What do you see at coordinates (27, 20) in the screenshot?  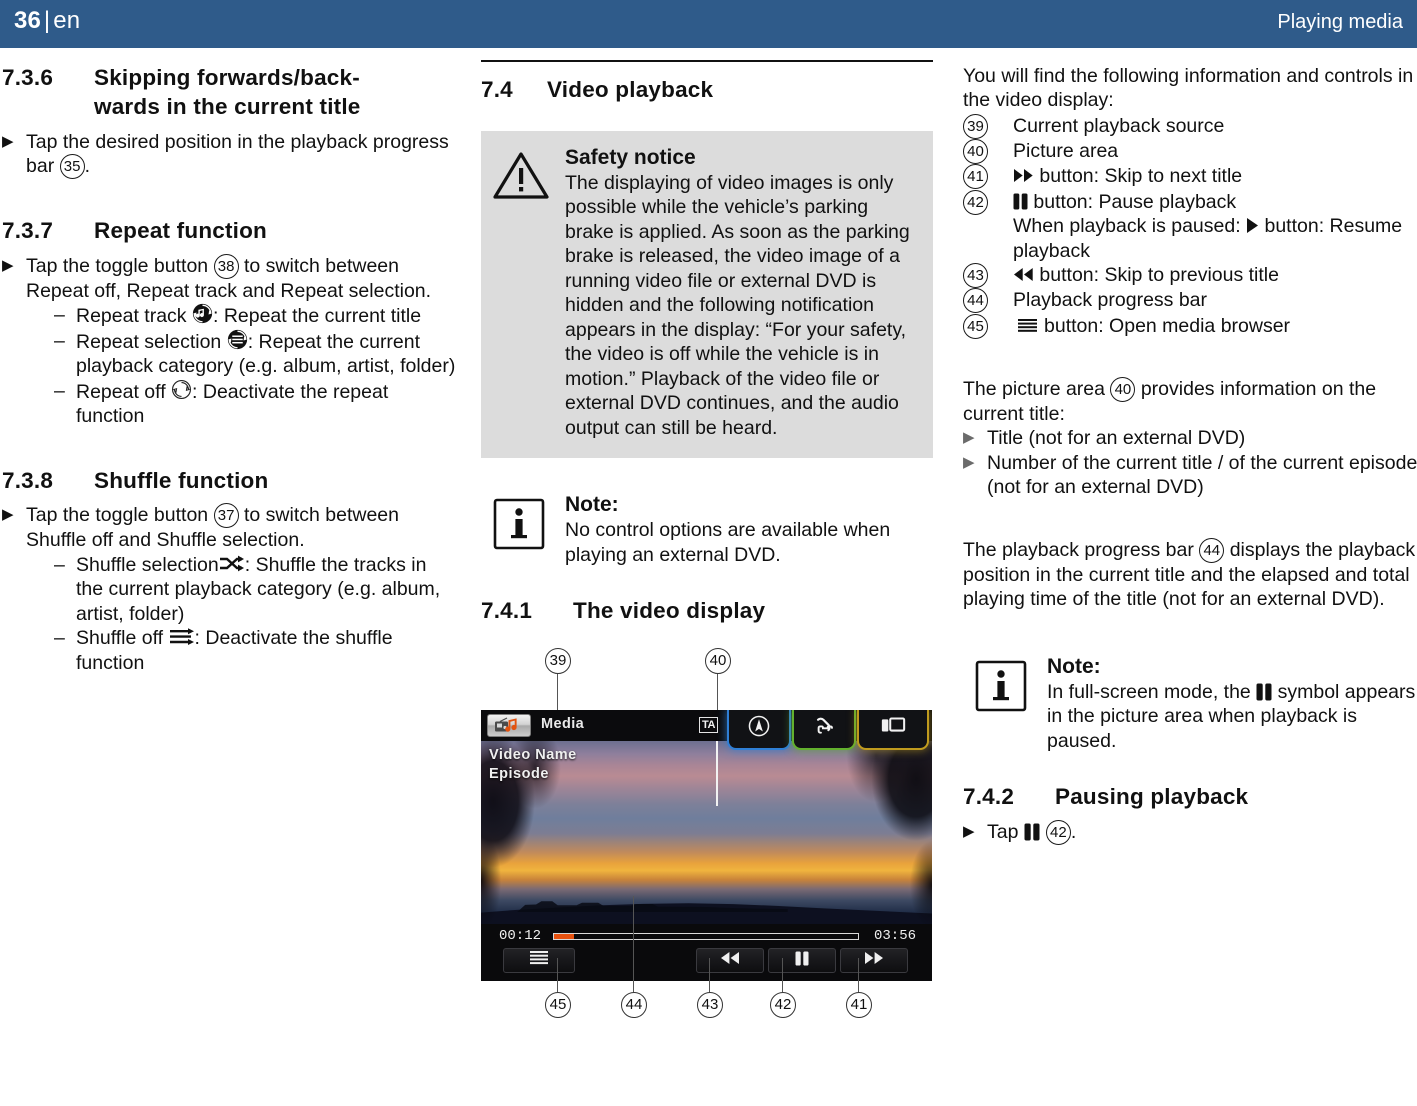 I see `page-number: 36` at bounding box center [27, 20].